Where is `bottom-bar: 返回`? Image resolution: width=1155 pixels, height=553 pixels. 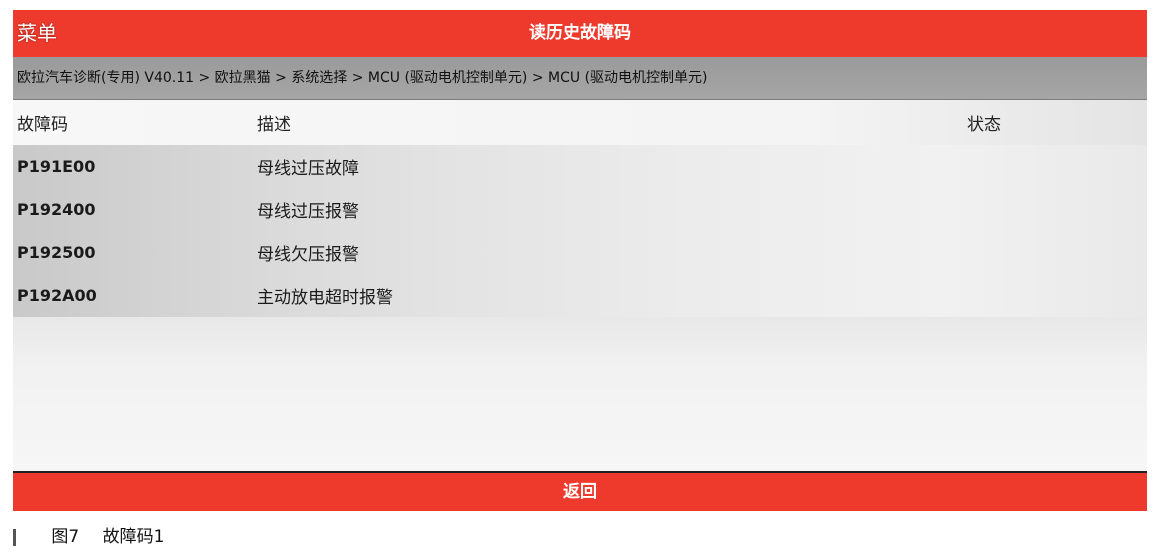
bottom-bar: 返回 is located at coordinates (580, 492).